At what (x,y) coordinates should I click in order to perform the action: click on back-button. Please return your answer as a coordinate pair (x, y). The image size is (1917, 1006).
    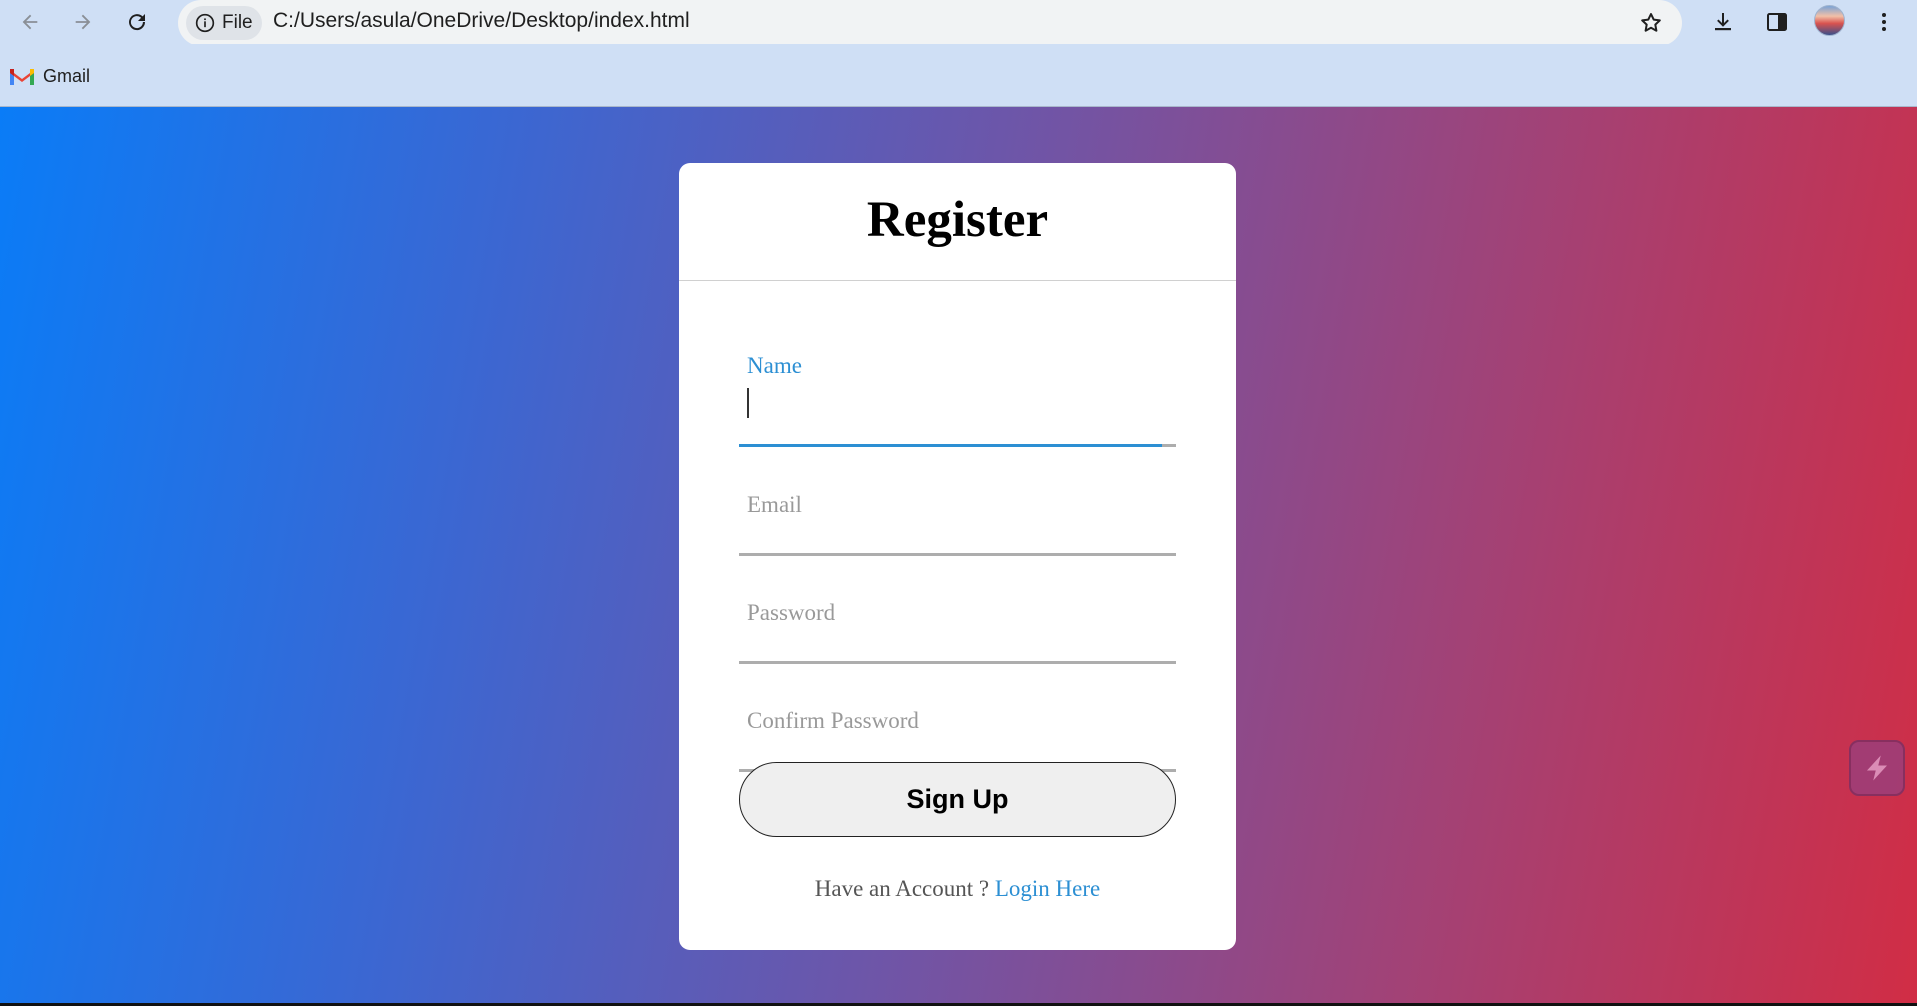
    Looking at the image, I should click on (30, 22).